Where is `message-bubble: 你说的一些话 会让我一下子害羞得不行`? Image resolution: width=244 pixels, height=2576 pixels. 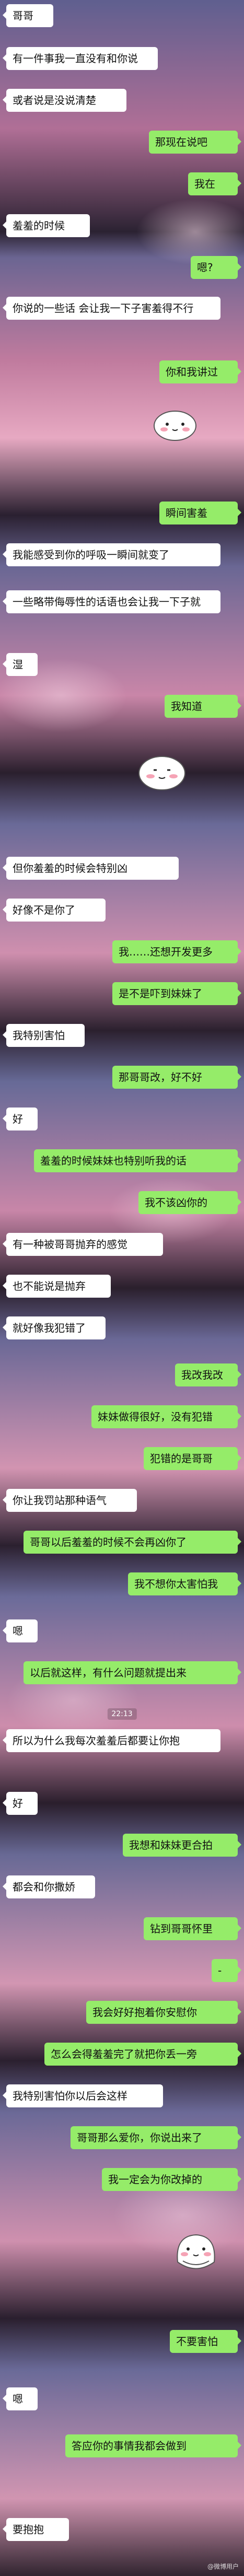 message-bubble: 你说的一些话 会让我一下子害羞得不行 is located at coordinates (111, 308).